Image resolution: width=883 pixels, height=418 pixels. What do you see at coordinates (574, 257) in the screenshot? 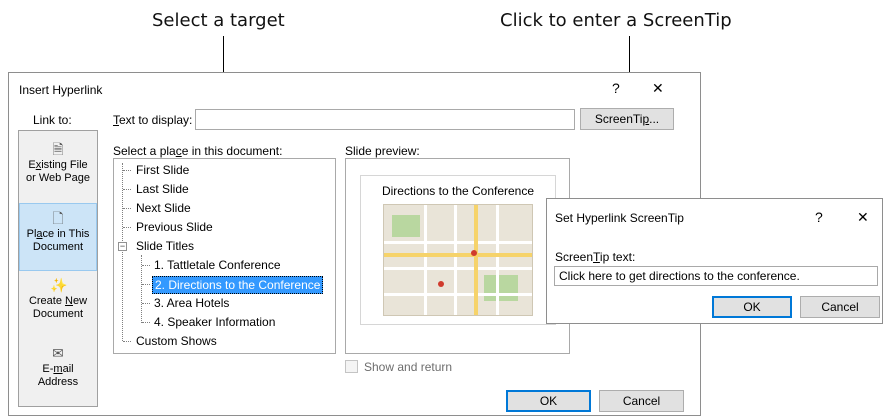
I see `screentip-text-label-a: Screen` at bounding box center [574, 257].